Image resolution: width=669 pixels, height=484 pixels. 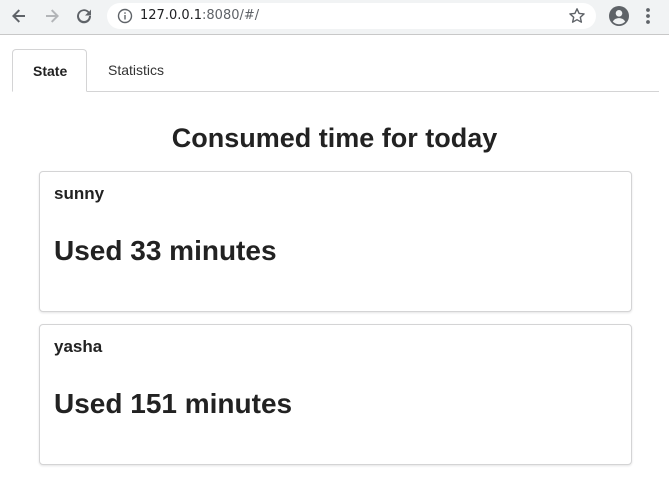 What do you see at coordinates (19, 16) in the screenshot?
I see `back-arrow-icon` at bounding box center [19, 16].